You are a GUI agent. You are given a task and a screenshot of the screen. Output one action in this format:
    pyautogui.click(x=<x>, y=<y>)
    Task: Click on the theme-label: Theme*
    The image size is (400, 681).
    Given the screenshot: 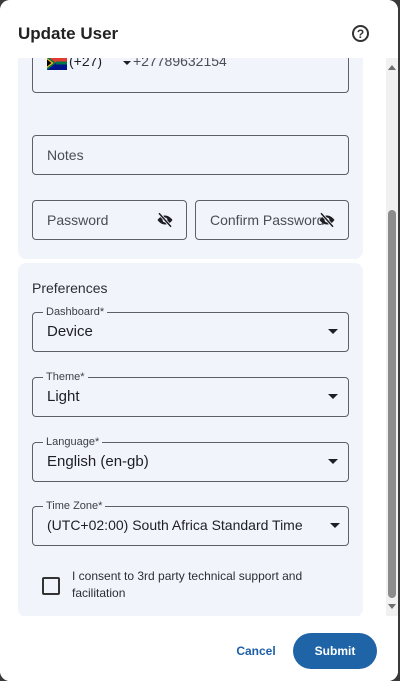 What is the action you would take?
    pyautogui.click(x=65, y=377)
    